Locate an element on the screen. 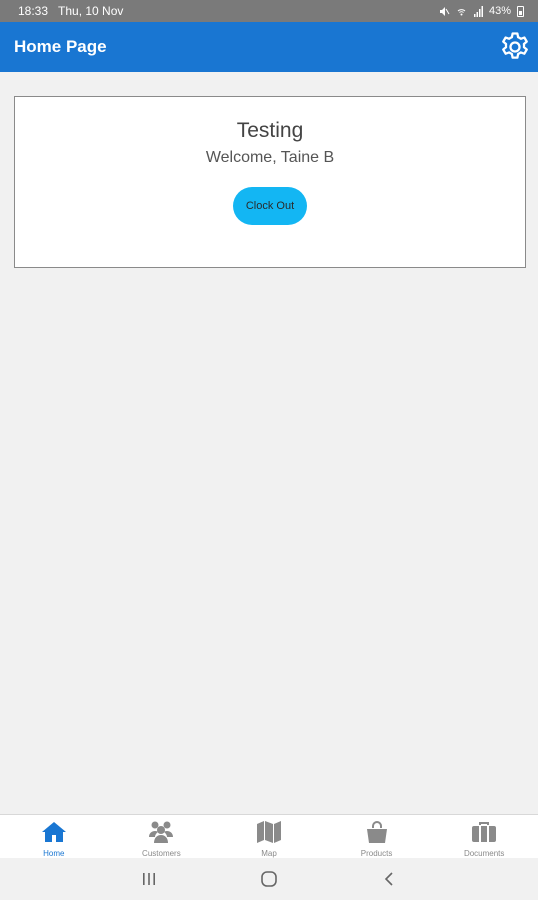 This screenshot has width=538, height=900. settings-button is located at coordinates (515, 47).